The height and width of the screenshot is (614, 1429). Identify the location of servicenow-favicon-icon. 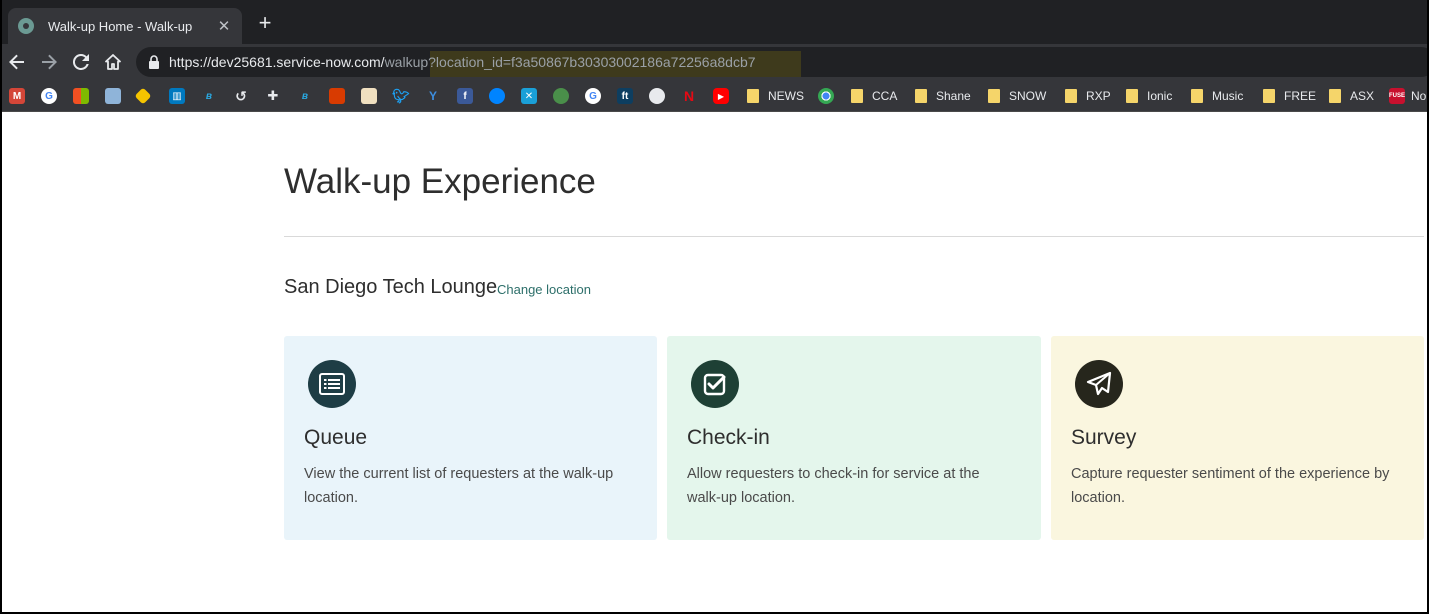
(26, 26).